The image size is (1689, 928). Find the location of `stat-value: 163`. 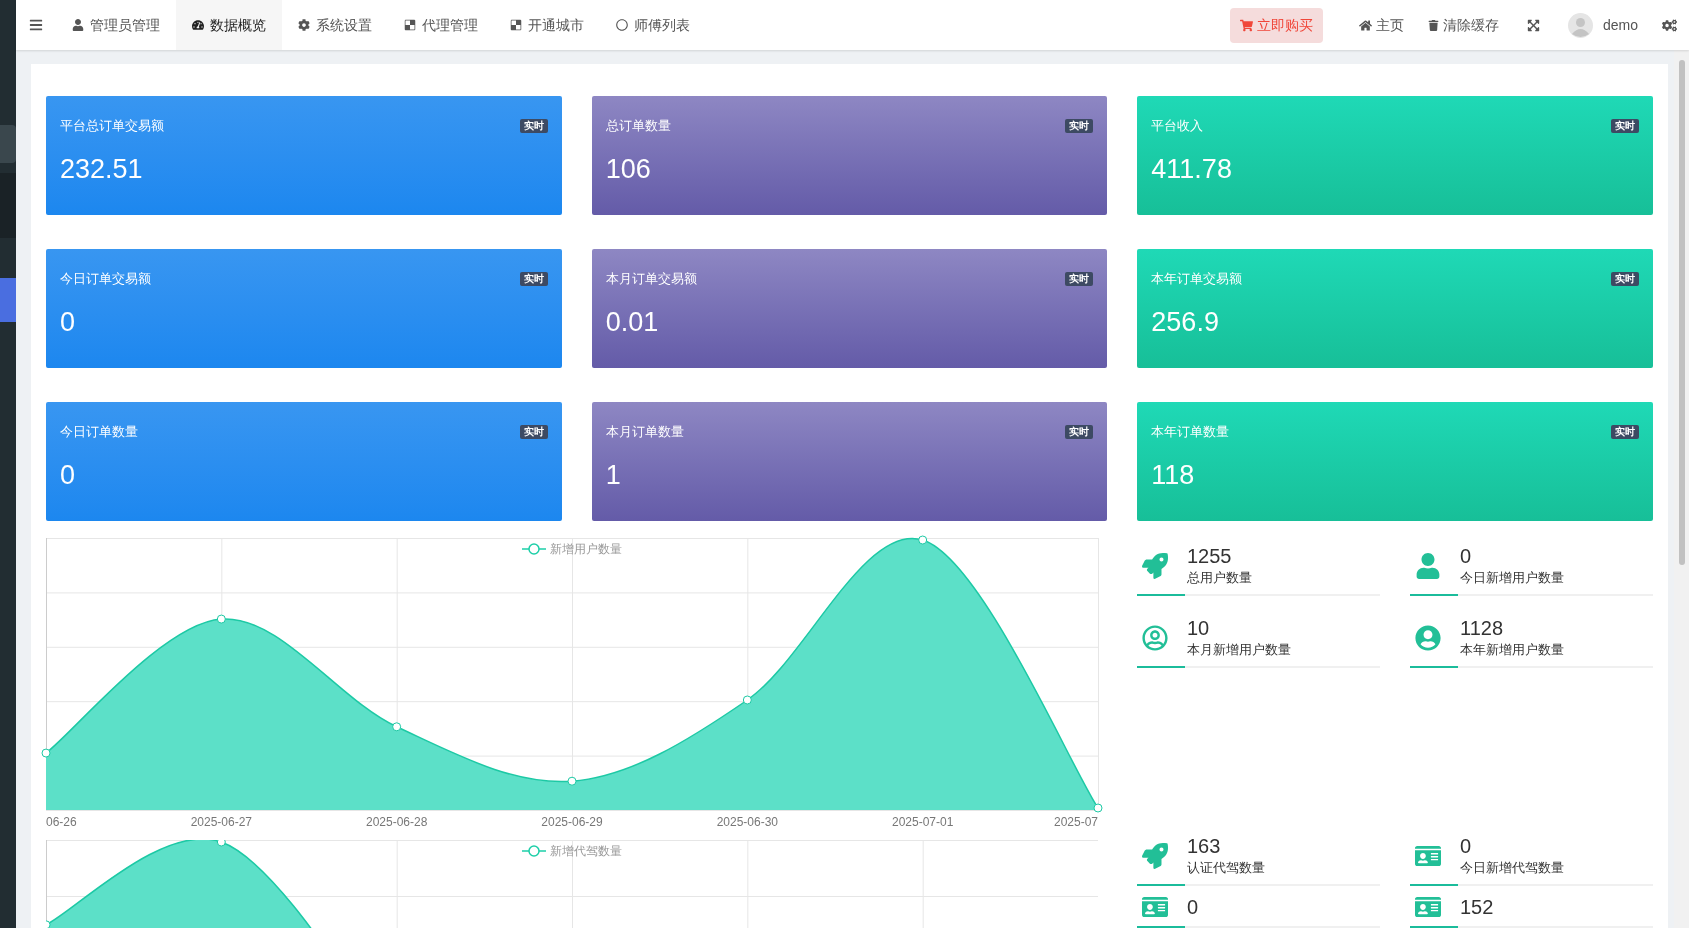

stat-value: 163 is located at coordinates (1204, 846).